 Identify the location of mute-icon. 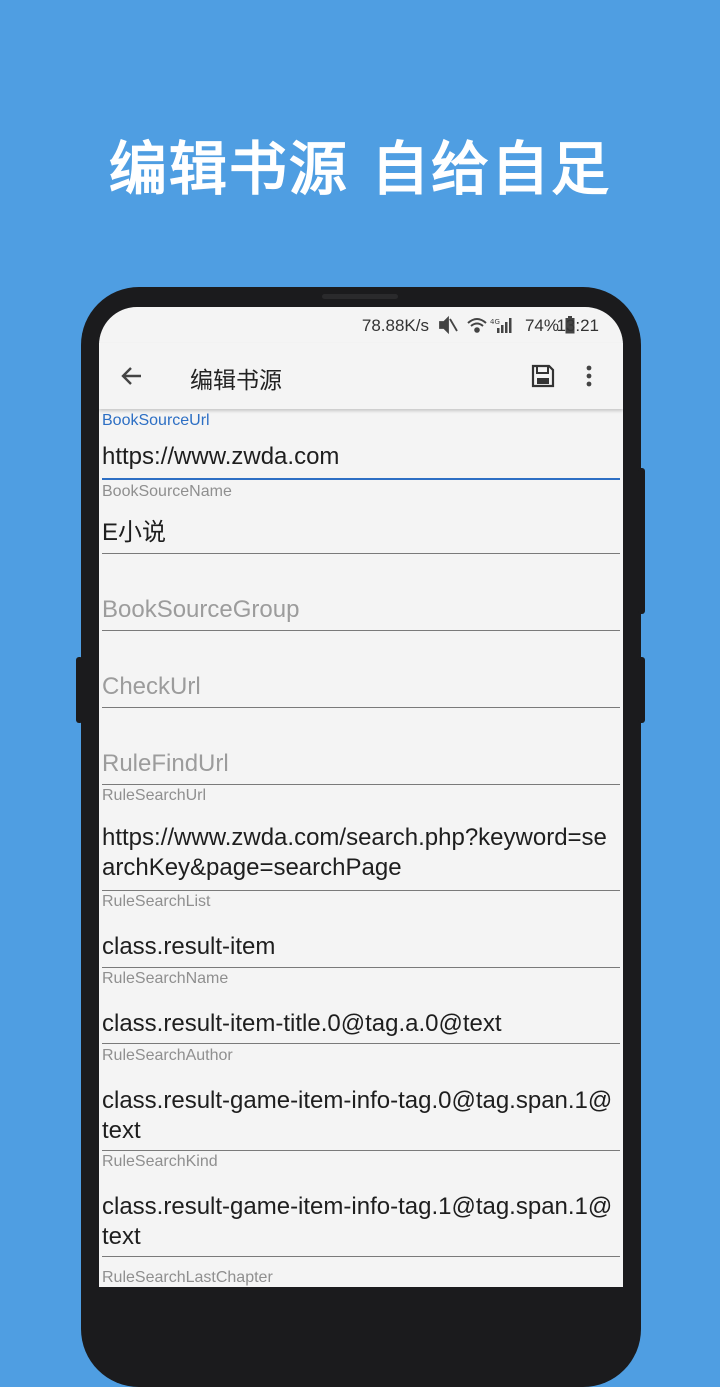
(448, 325).